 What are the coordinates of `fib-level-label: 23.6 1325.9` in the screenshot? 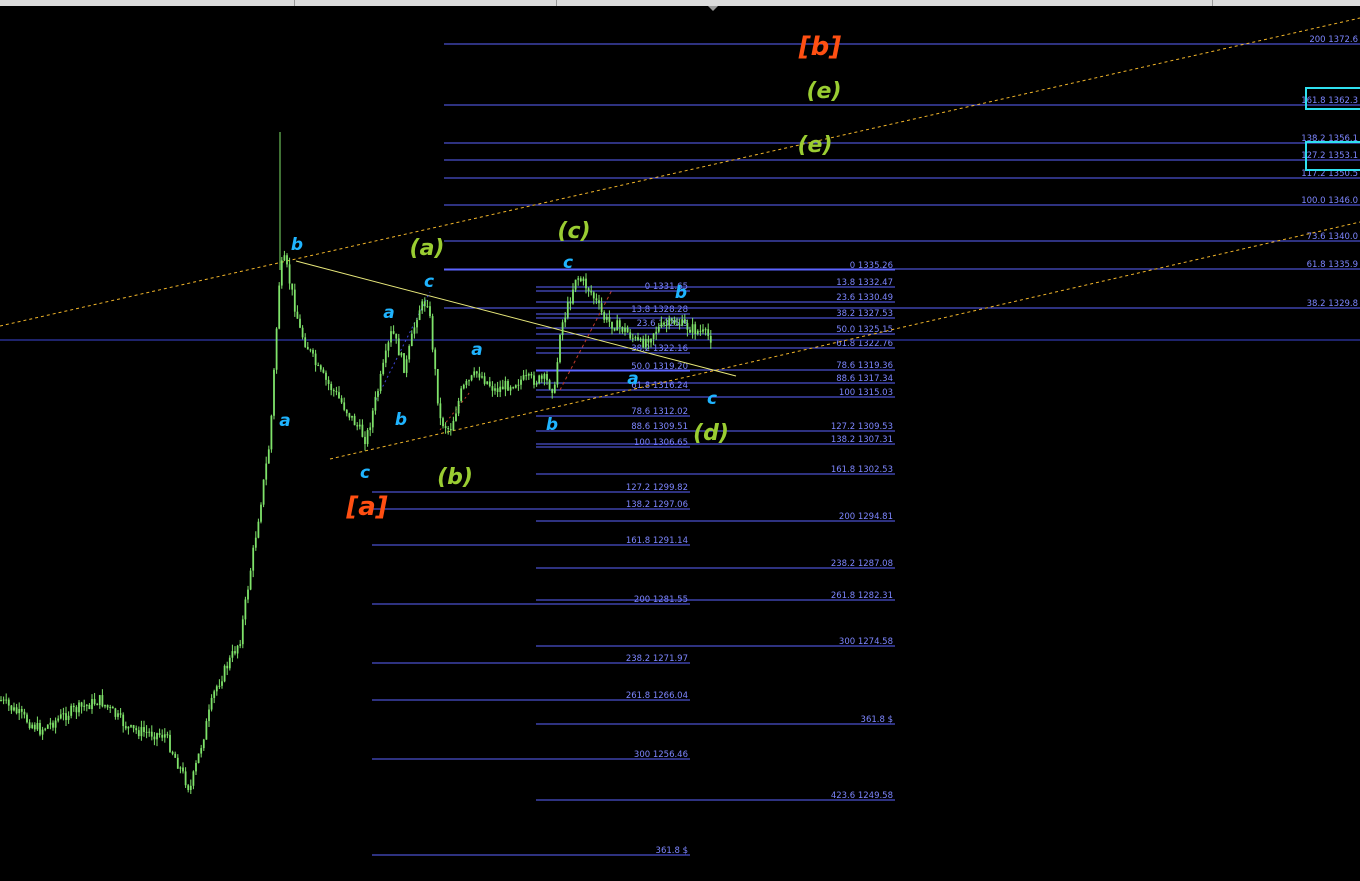 It's located at (662, 324).